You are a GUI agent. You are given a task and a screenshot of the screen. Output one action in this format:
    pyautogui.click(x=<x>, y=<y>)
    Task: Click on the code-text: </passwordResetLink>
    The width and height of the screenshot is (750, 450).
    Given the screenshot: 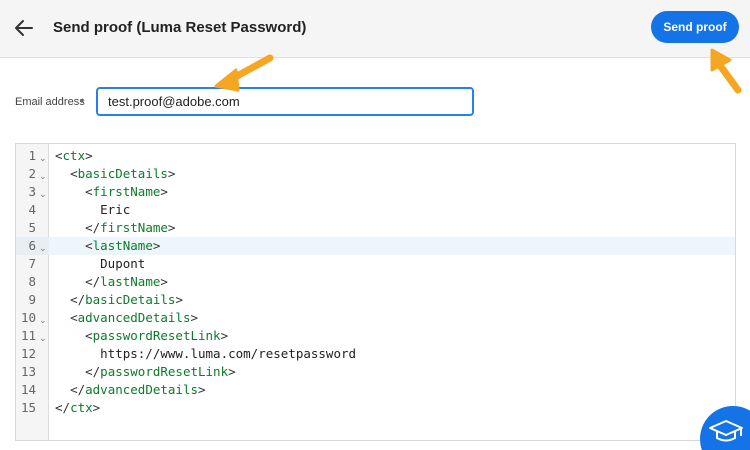 What is the action you would take?
    pyautogui.click(x=160, y=371)
    